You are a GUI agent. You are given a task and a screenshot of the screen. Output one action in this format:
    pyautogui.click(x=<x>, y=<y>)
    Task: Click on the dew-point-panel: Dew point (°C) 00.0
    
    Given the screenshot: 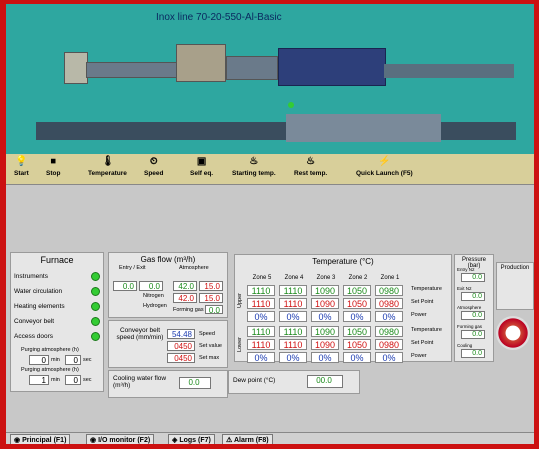 What is the action you would take?
    pyautogui.click(x=294, y=382)
    